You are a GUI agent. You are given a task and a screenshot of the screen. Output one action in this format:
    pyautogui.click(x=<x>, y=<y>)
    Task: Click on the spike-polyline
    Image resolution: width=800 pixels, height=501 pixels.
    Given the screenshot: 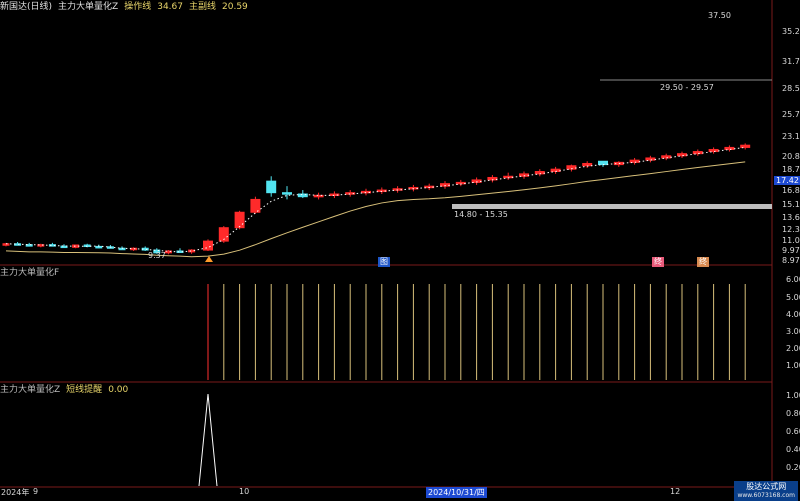 What is the action you would take?
    pyautogui.click(x=208, y=440)
    